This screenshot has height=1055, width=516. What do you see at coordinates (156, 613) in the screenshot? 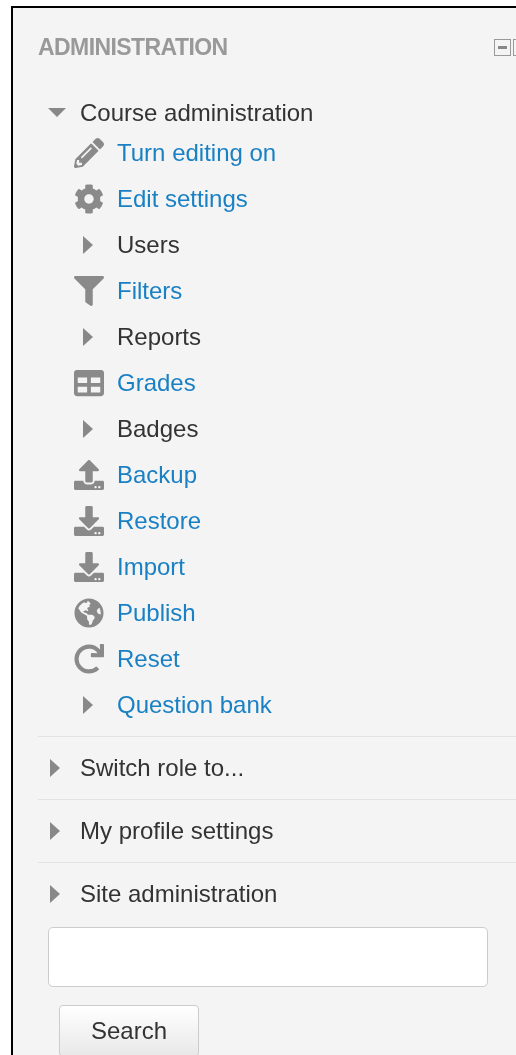
I see `menu-link: Publish` at bounding box center [156, 613].